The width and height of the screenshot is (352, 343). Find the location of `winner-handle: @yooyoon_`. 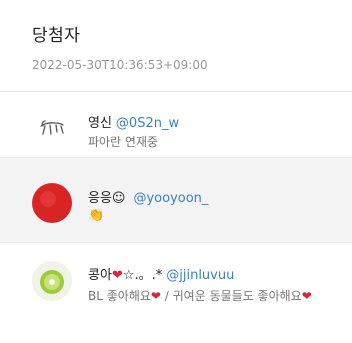

winner-handle: @yooyoon_ is located at coordinates (170, 198).